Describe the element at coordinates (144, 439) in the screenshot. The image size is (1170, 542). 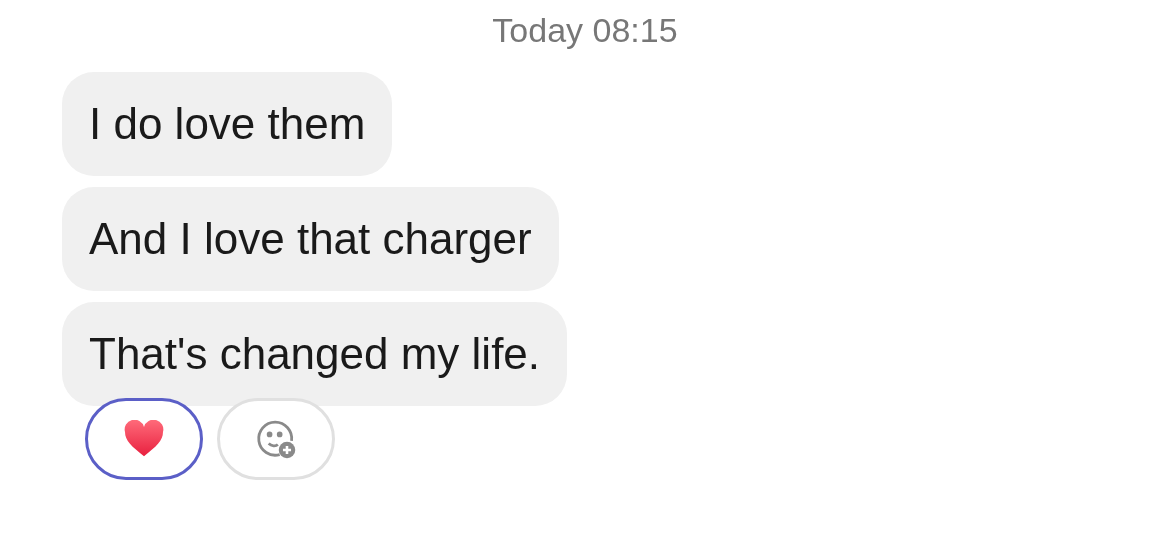
I see `heart-icon` at that location.